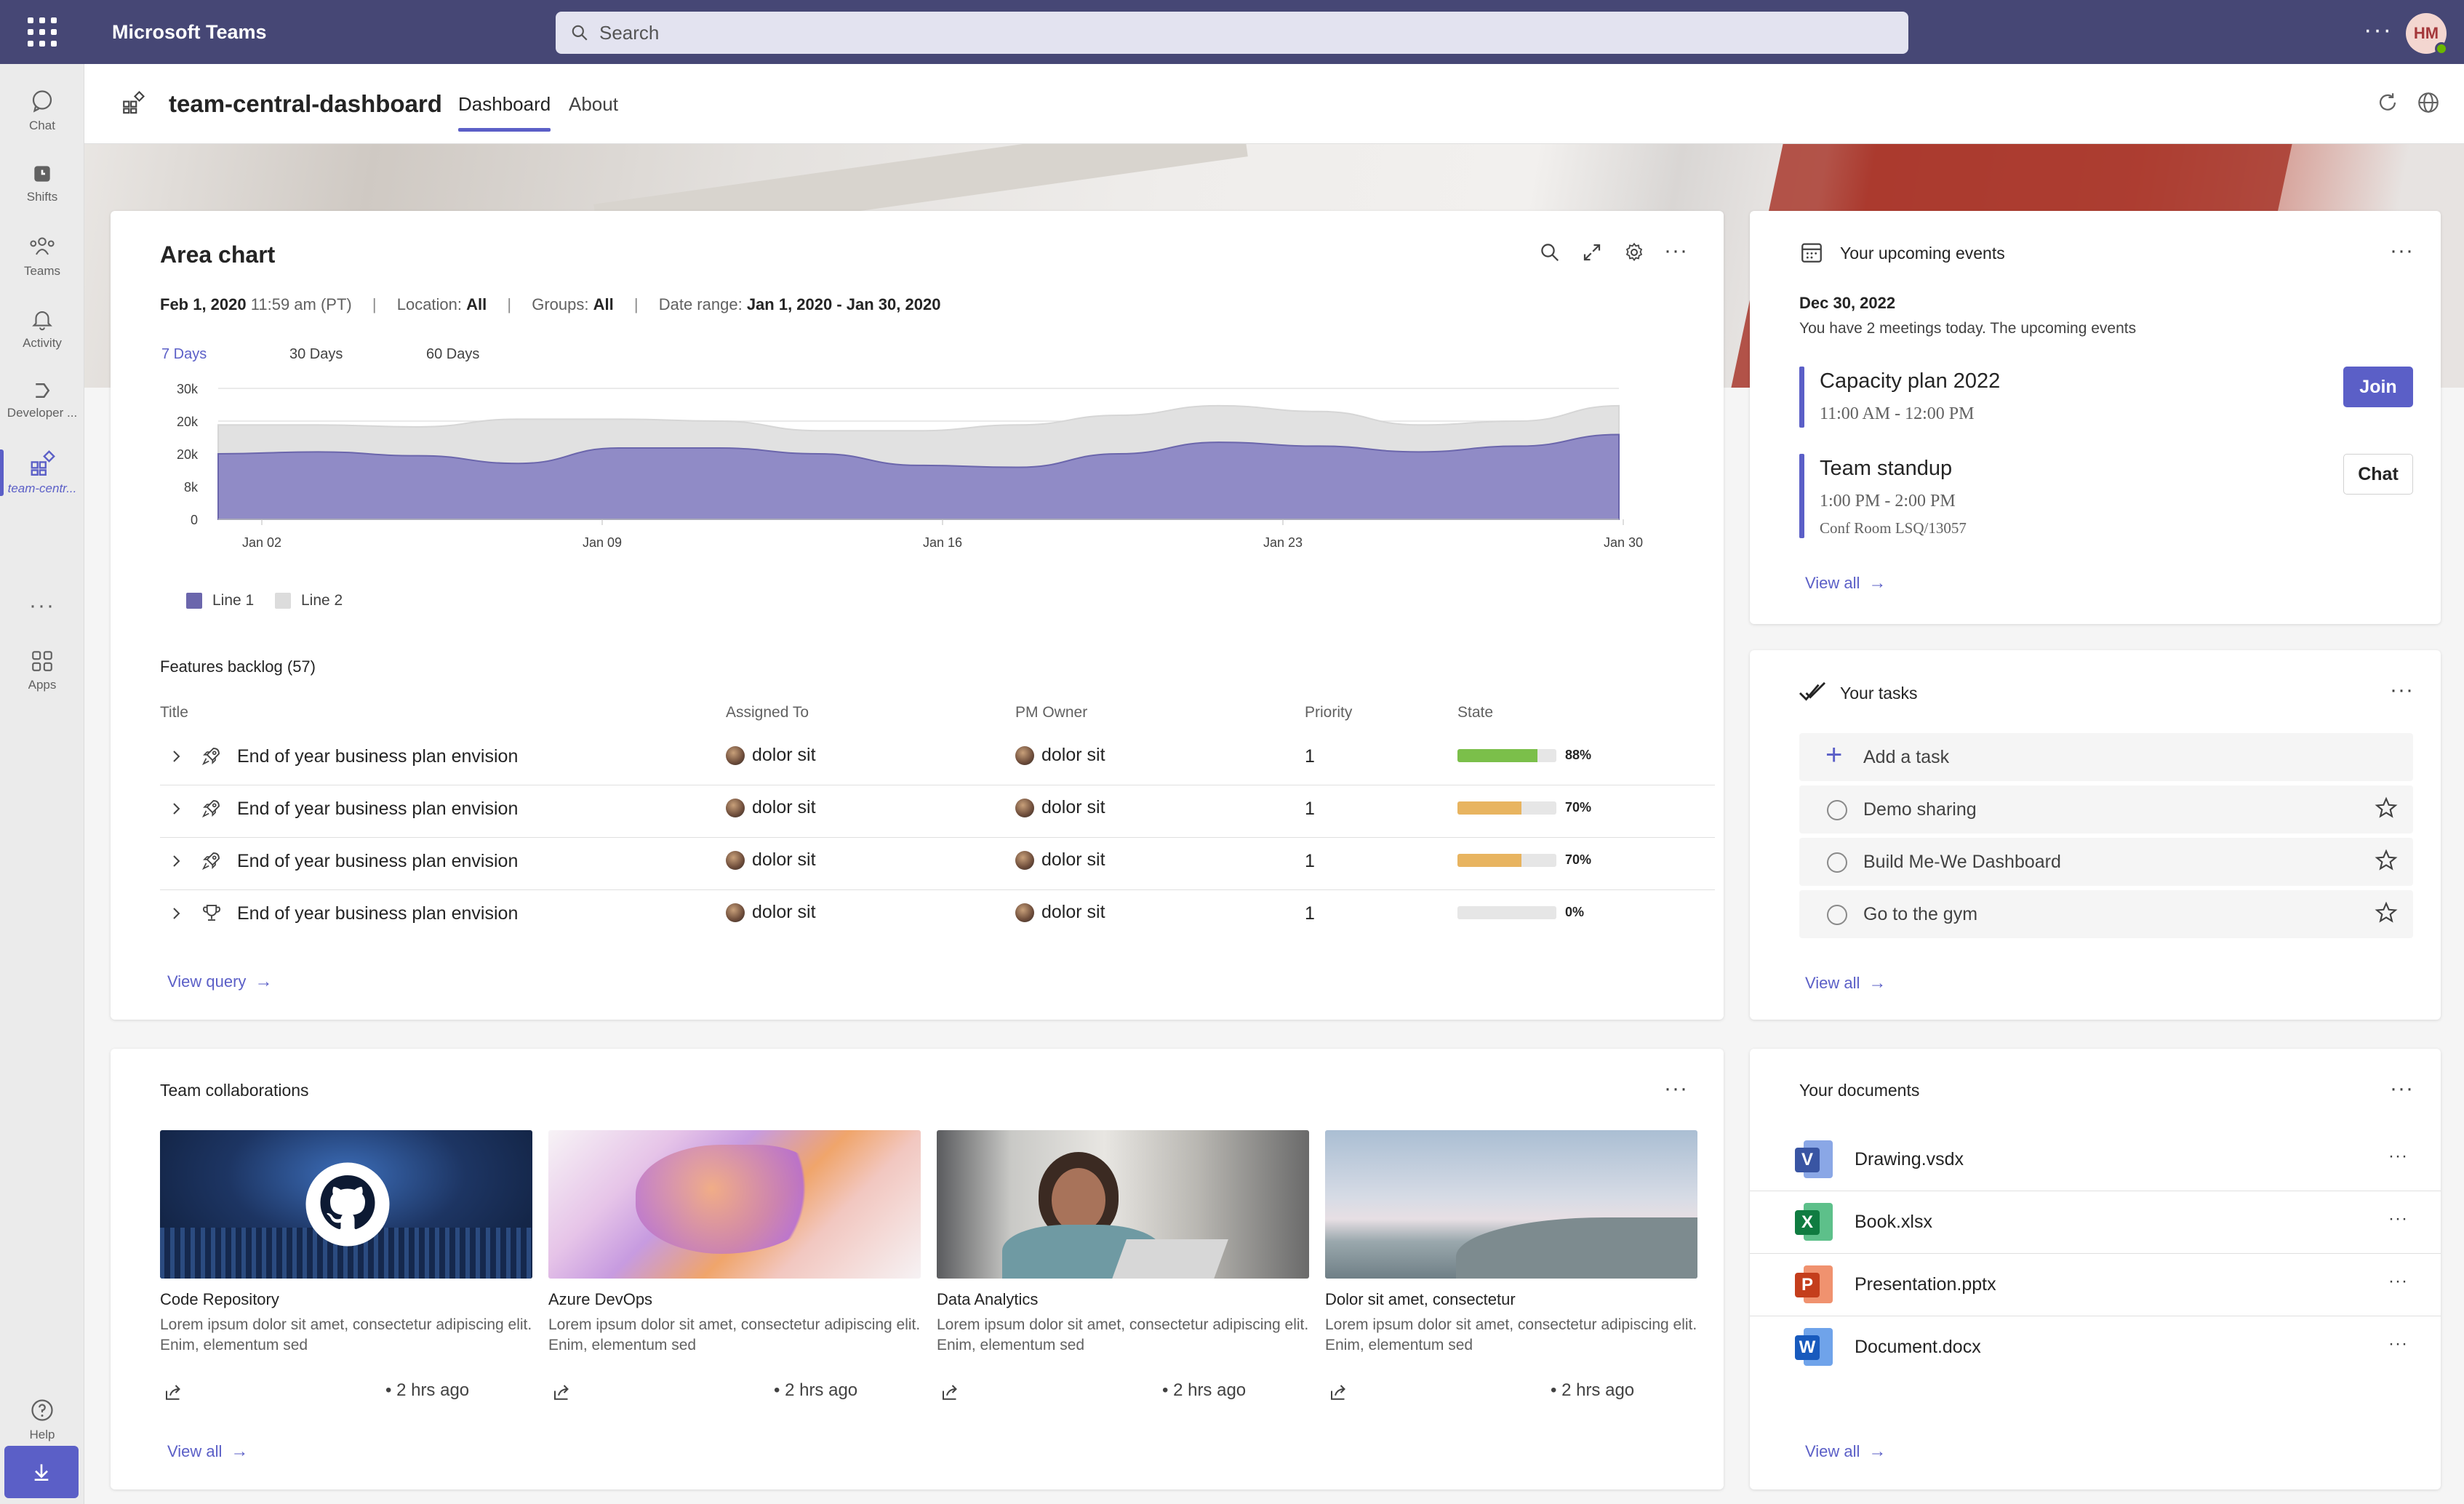 Image resolution: width=2464 pixels, height=1504 pixels. Describe the element at coordinates (1893, 1222) in the screenshot. I see `file-name: Book.xlsx` at that location.